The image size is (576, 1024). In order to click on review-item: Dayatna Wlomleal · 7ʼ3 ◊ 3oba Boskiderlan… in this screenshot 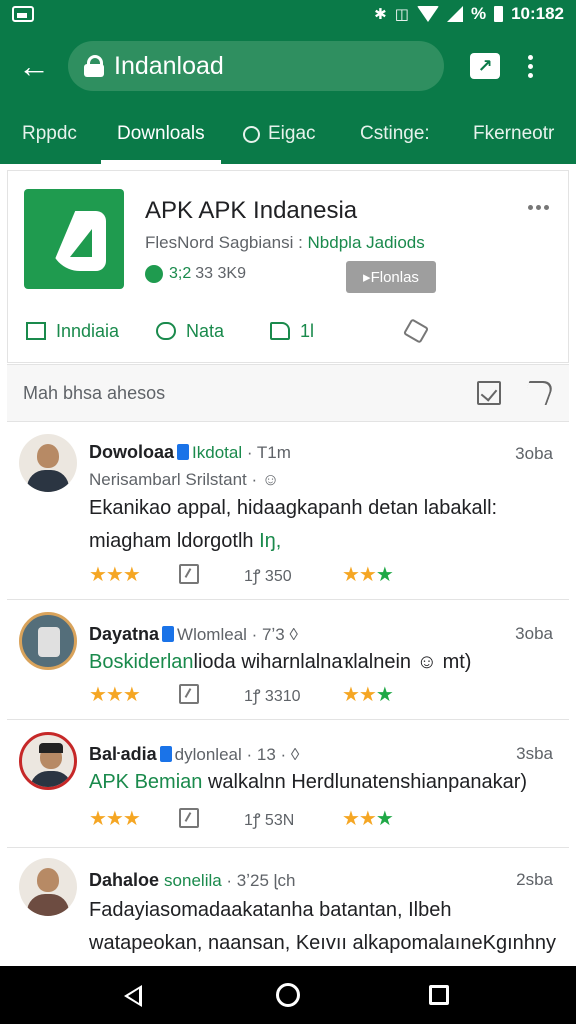, I will do `click(288, 660)`.